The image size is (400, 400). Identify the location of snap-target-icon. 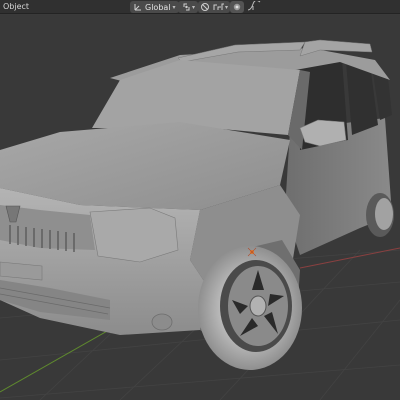
(219, 7).